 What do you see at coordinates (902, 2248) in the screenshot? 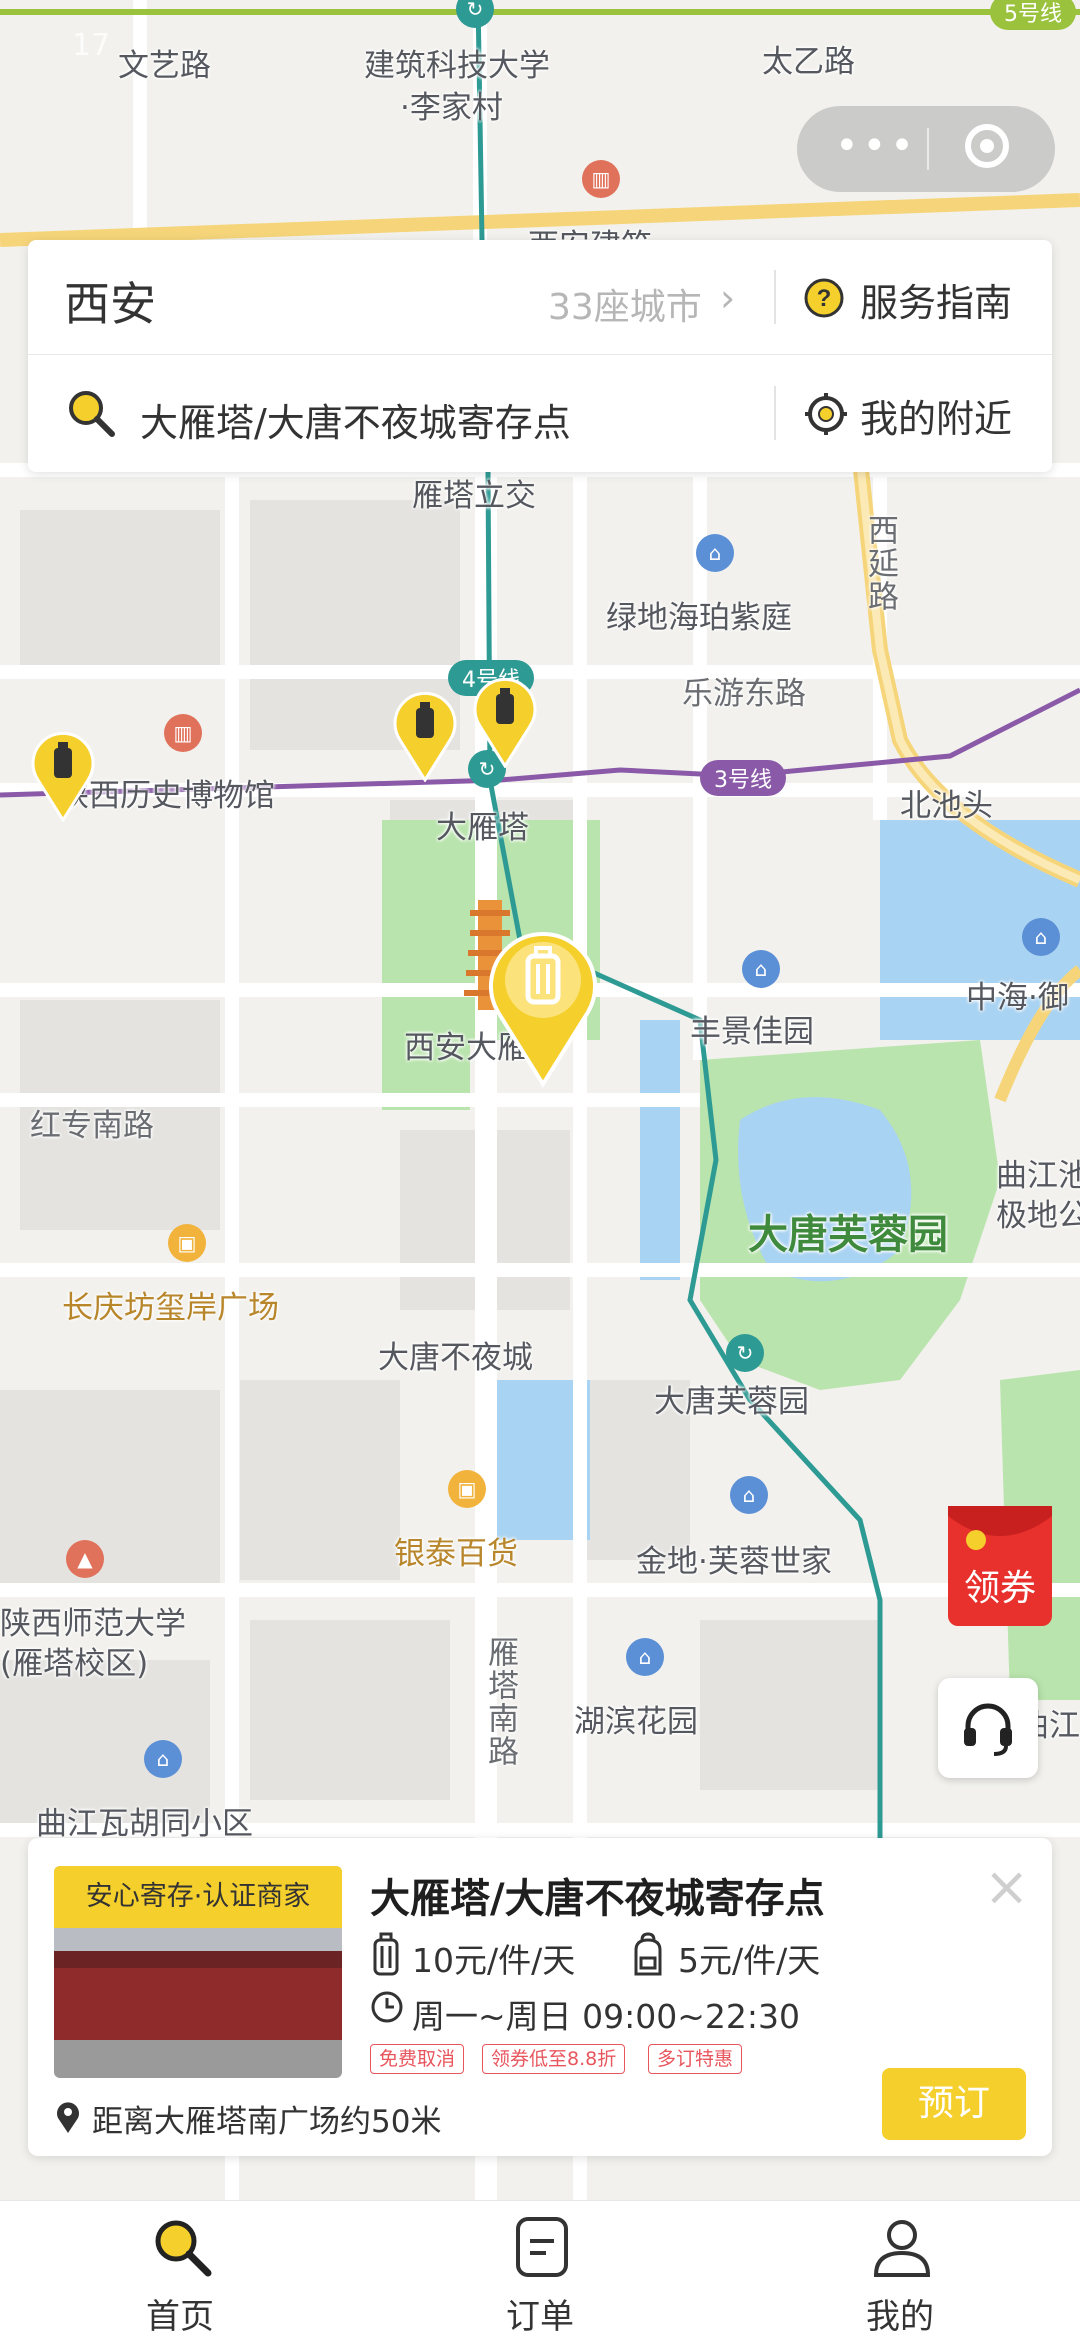
I see `user-icon` at bounding box center [902, 2248].